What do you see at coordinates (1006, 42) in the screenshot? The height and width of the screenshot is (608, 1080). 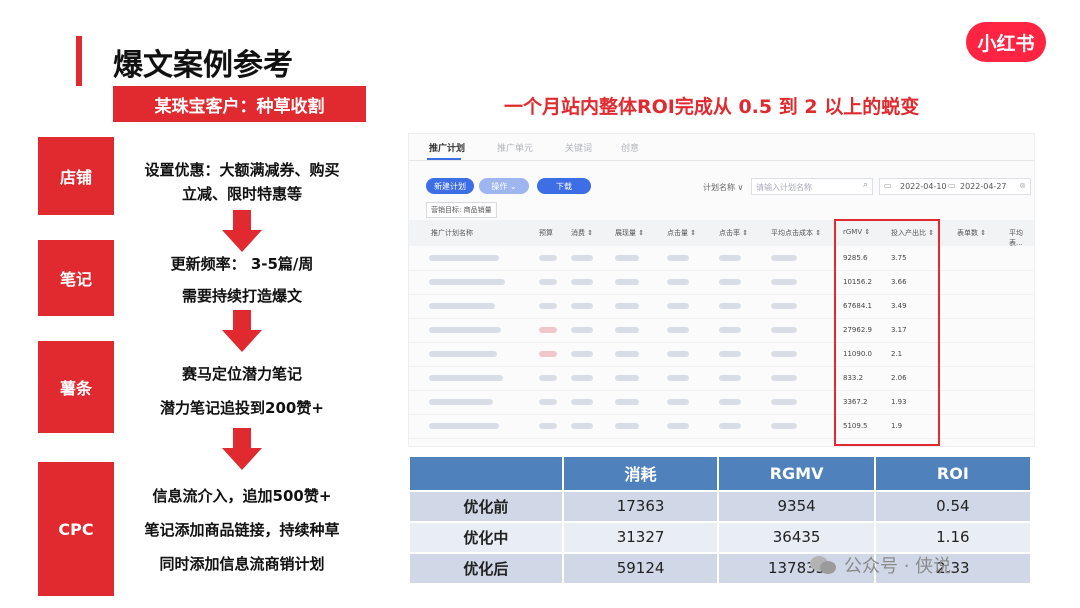 I see `xiaohongshu-logo: 小红书` at bounding box center [1006, 42].